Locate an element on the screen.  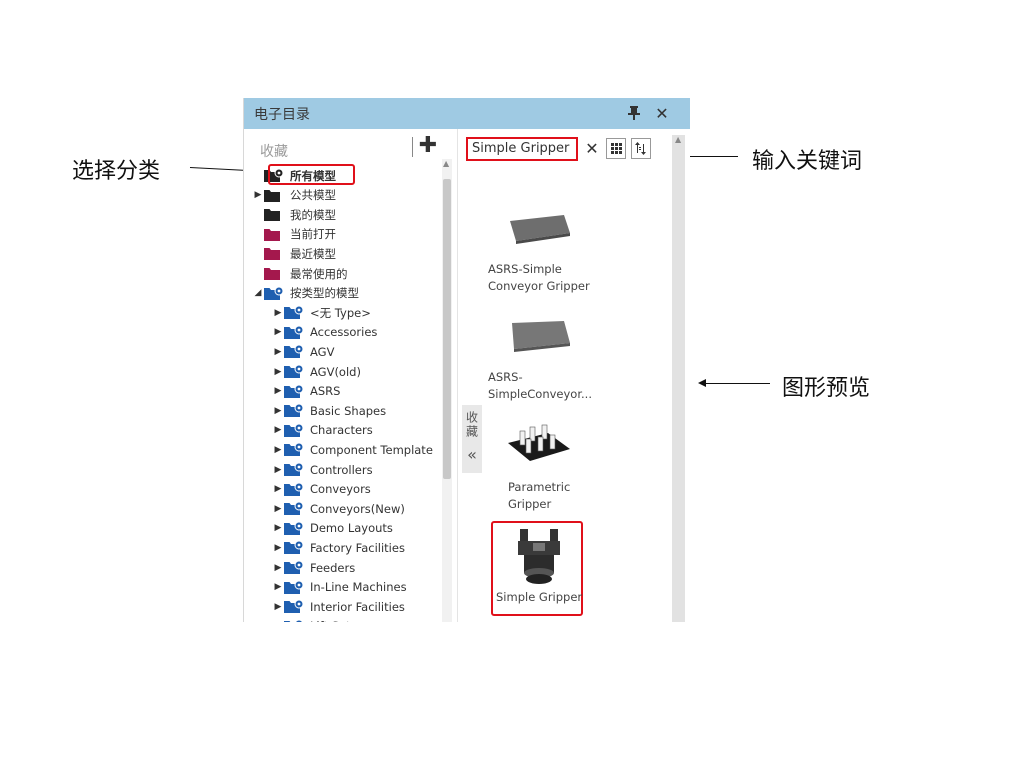
tree-item: 我的模型 is located at coordinates (294, 214).